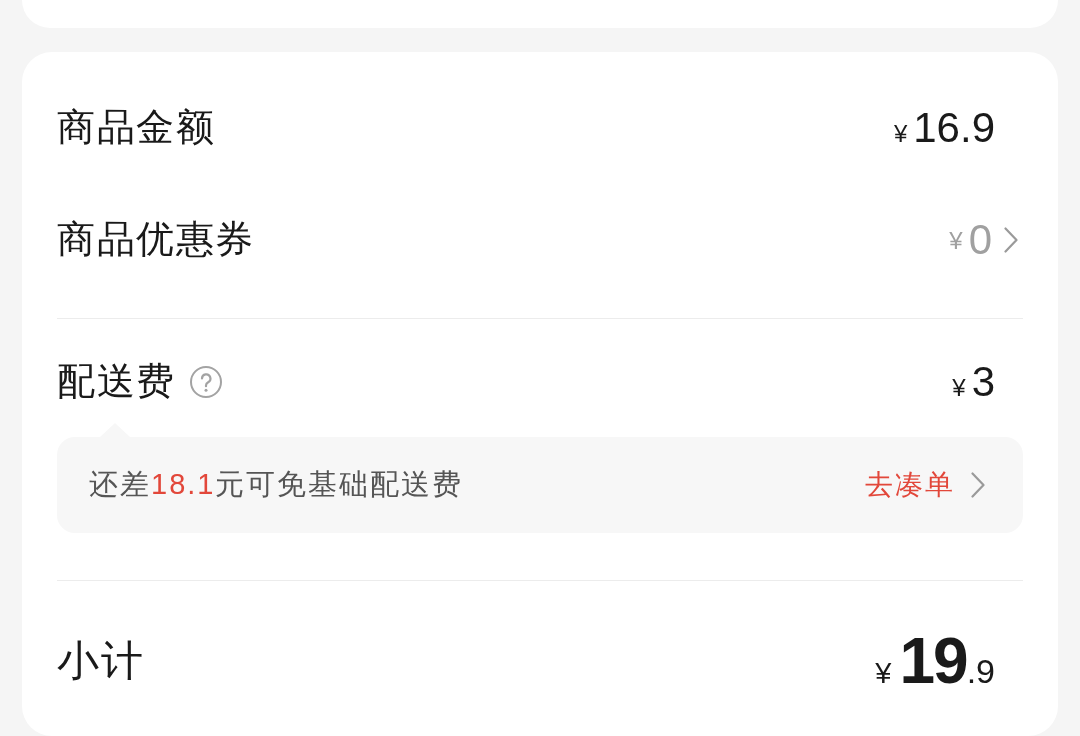 The height and width of the screenshot is (736, 1080). I want to click on price-text: ¥16.9, so click(944, 128).